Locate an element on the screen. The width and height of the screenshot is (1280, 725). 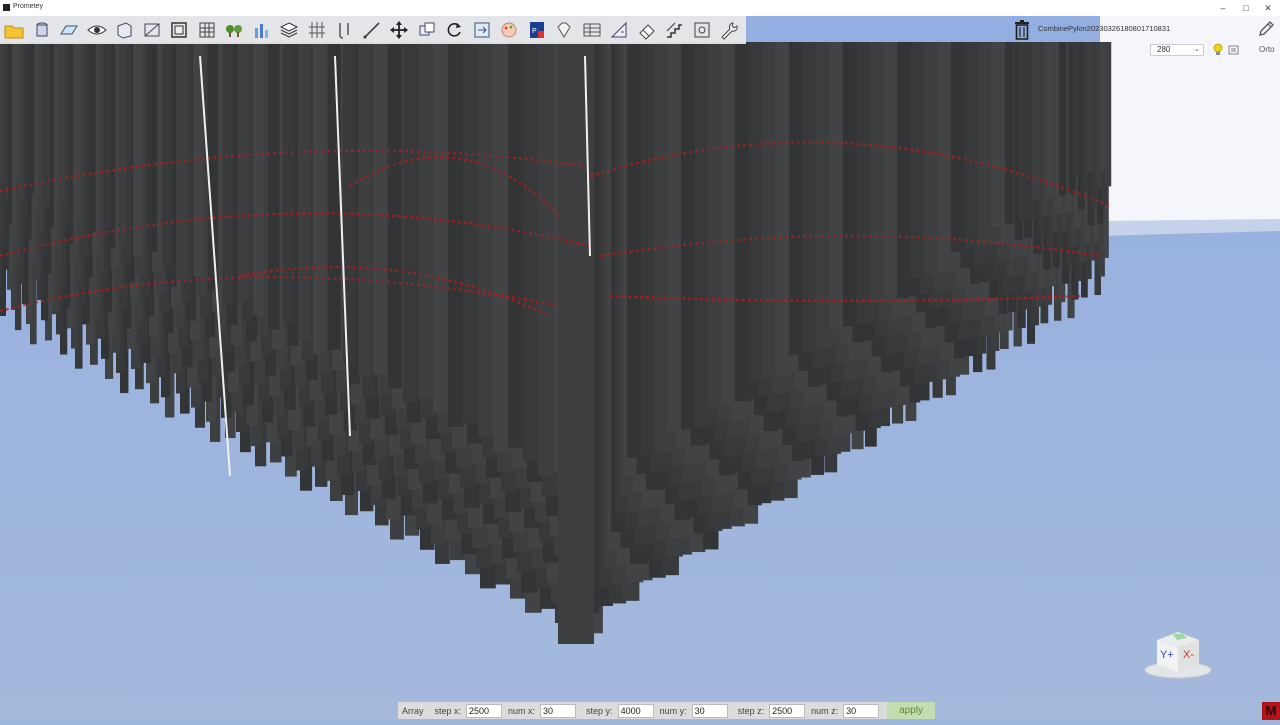
wrench-icon is located at coordinates (729, 31).